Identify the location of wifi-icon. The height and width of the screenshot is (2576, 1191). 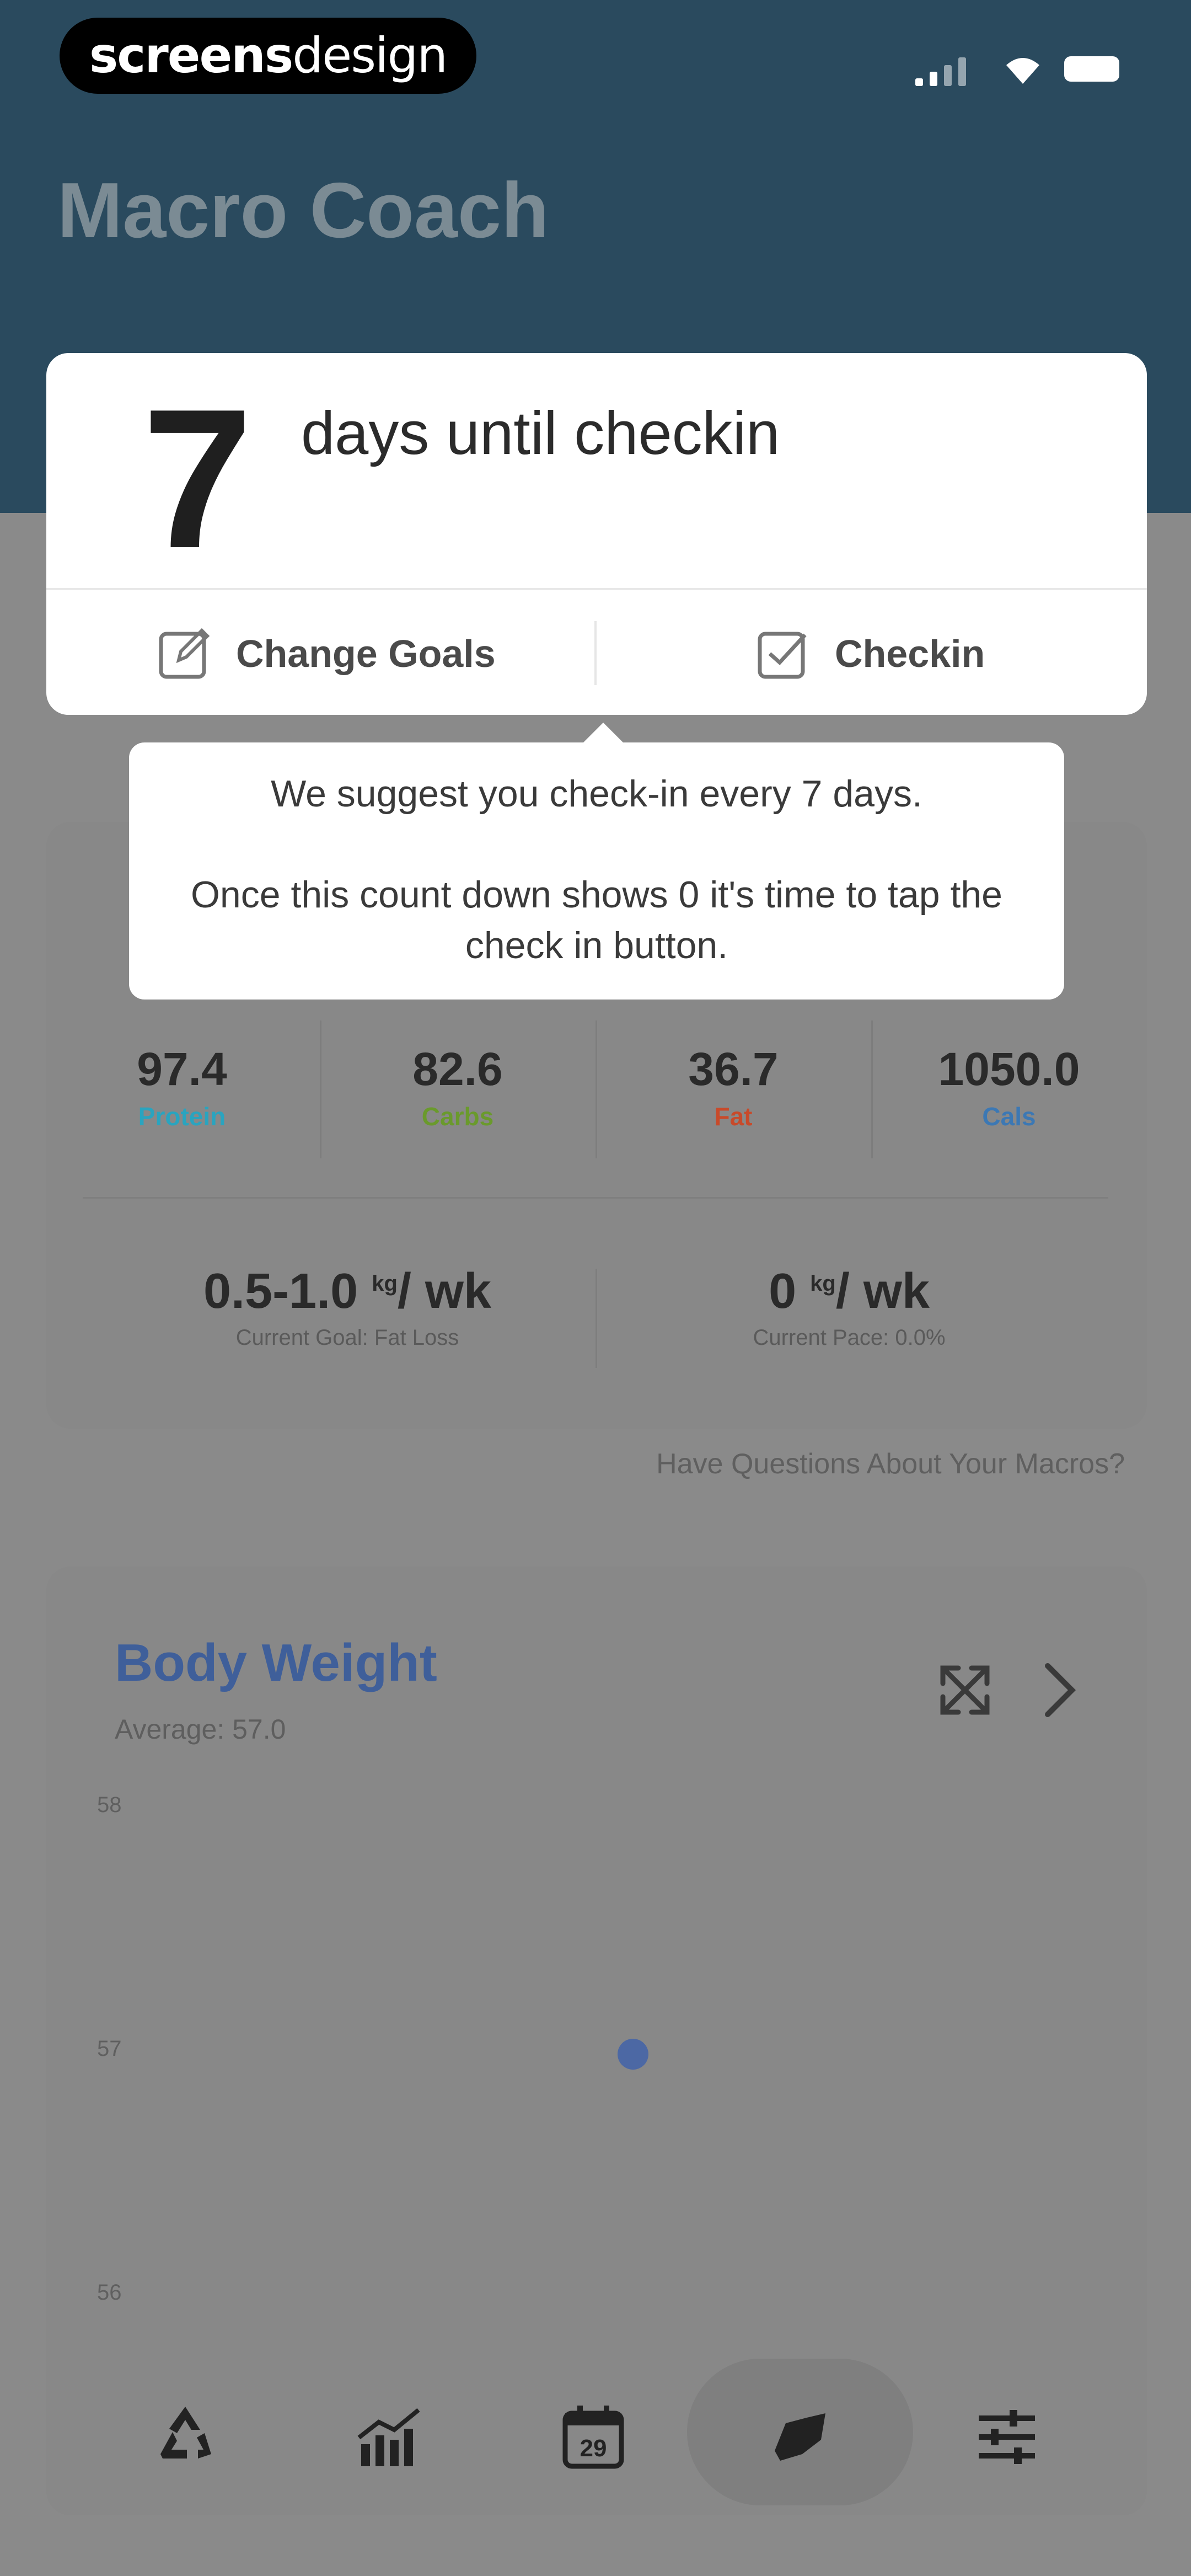
(1022, 71).